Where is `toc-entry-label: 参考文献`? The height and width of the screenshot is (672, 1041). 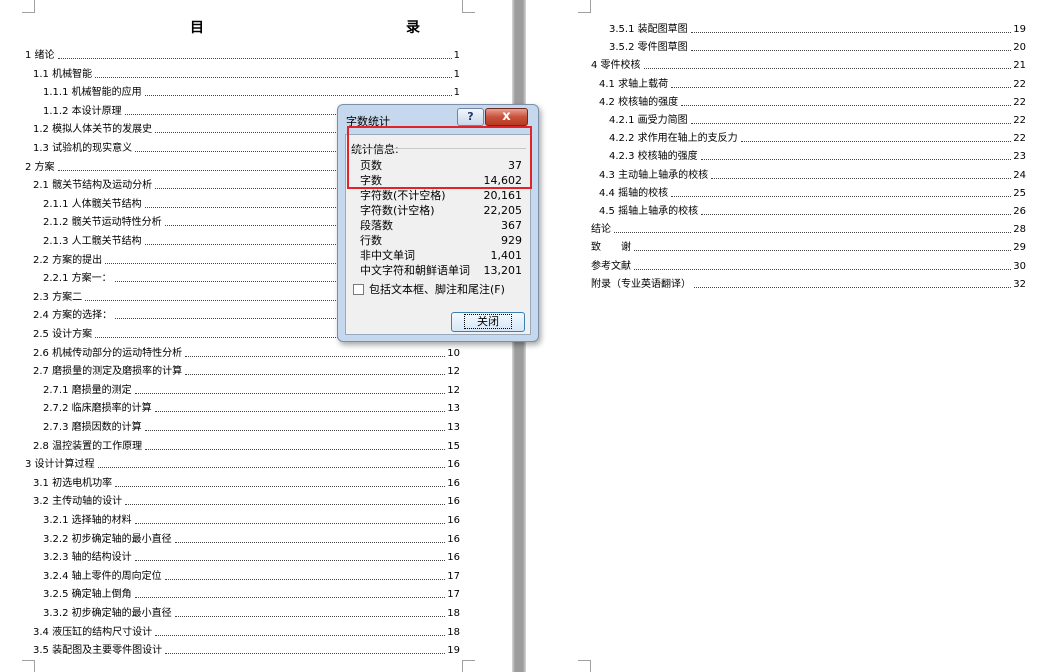
toc-entry-label: 参考文献 is located at coordinates (611, 266).